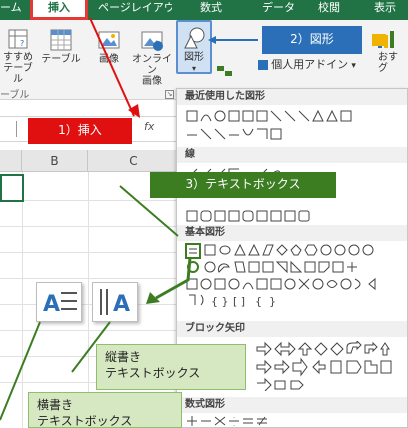  What do you see at coordinates (105, 410) in the screenshot?
I see `horizontal-textbox-label: 横書き テキストボックス` at bounding box center [105, 410].